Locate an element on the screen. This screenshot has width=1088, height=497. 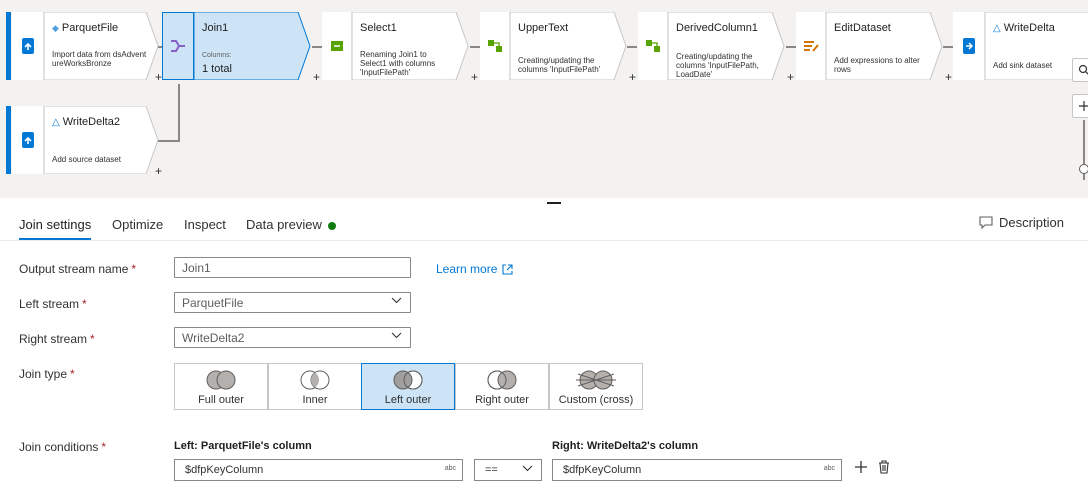
panel-resize-handle is located at coordinates (554, 203).